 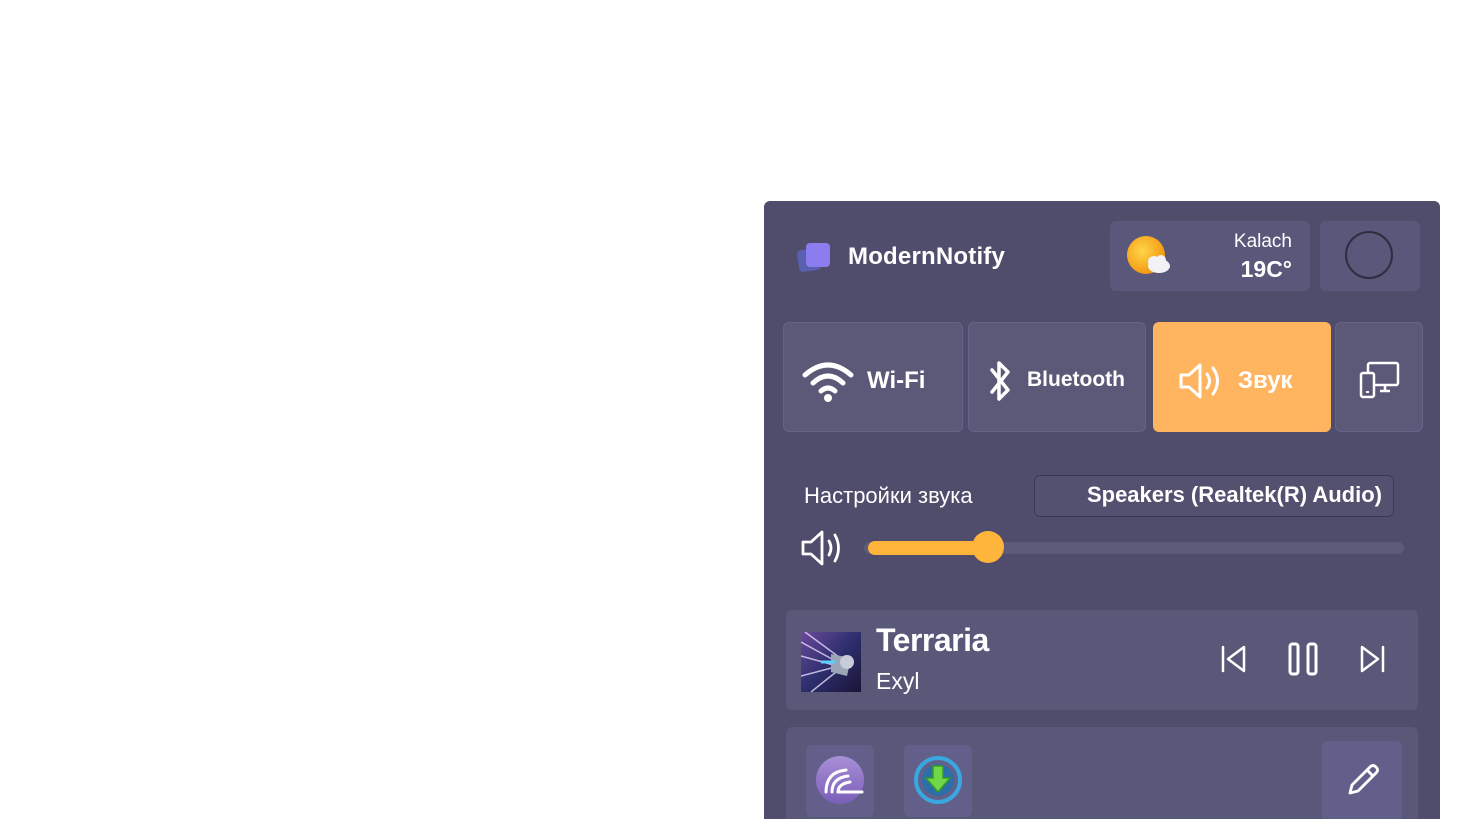 I want to click on app-downloader, so click(x=938, y=781).